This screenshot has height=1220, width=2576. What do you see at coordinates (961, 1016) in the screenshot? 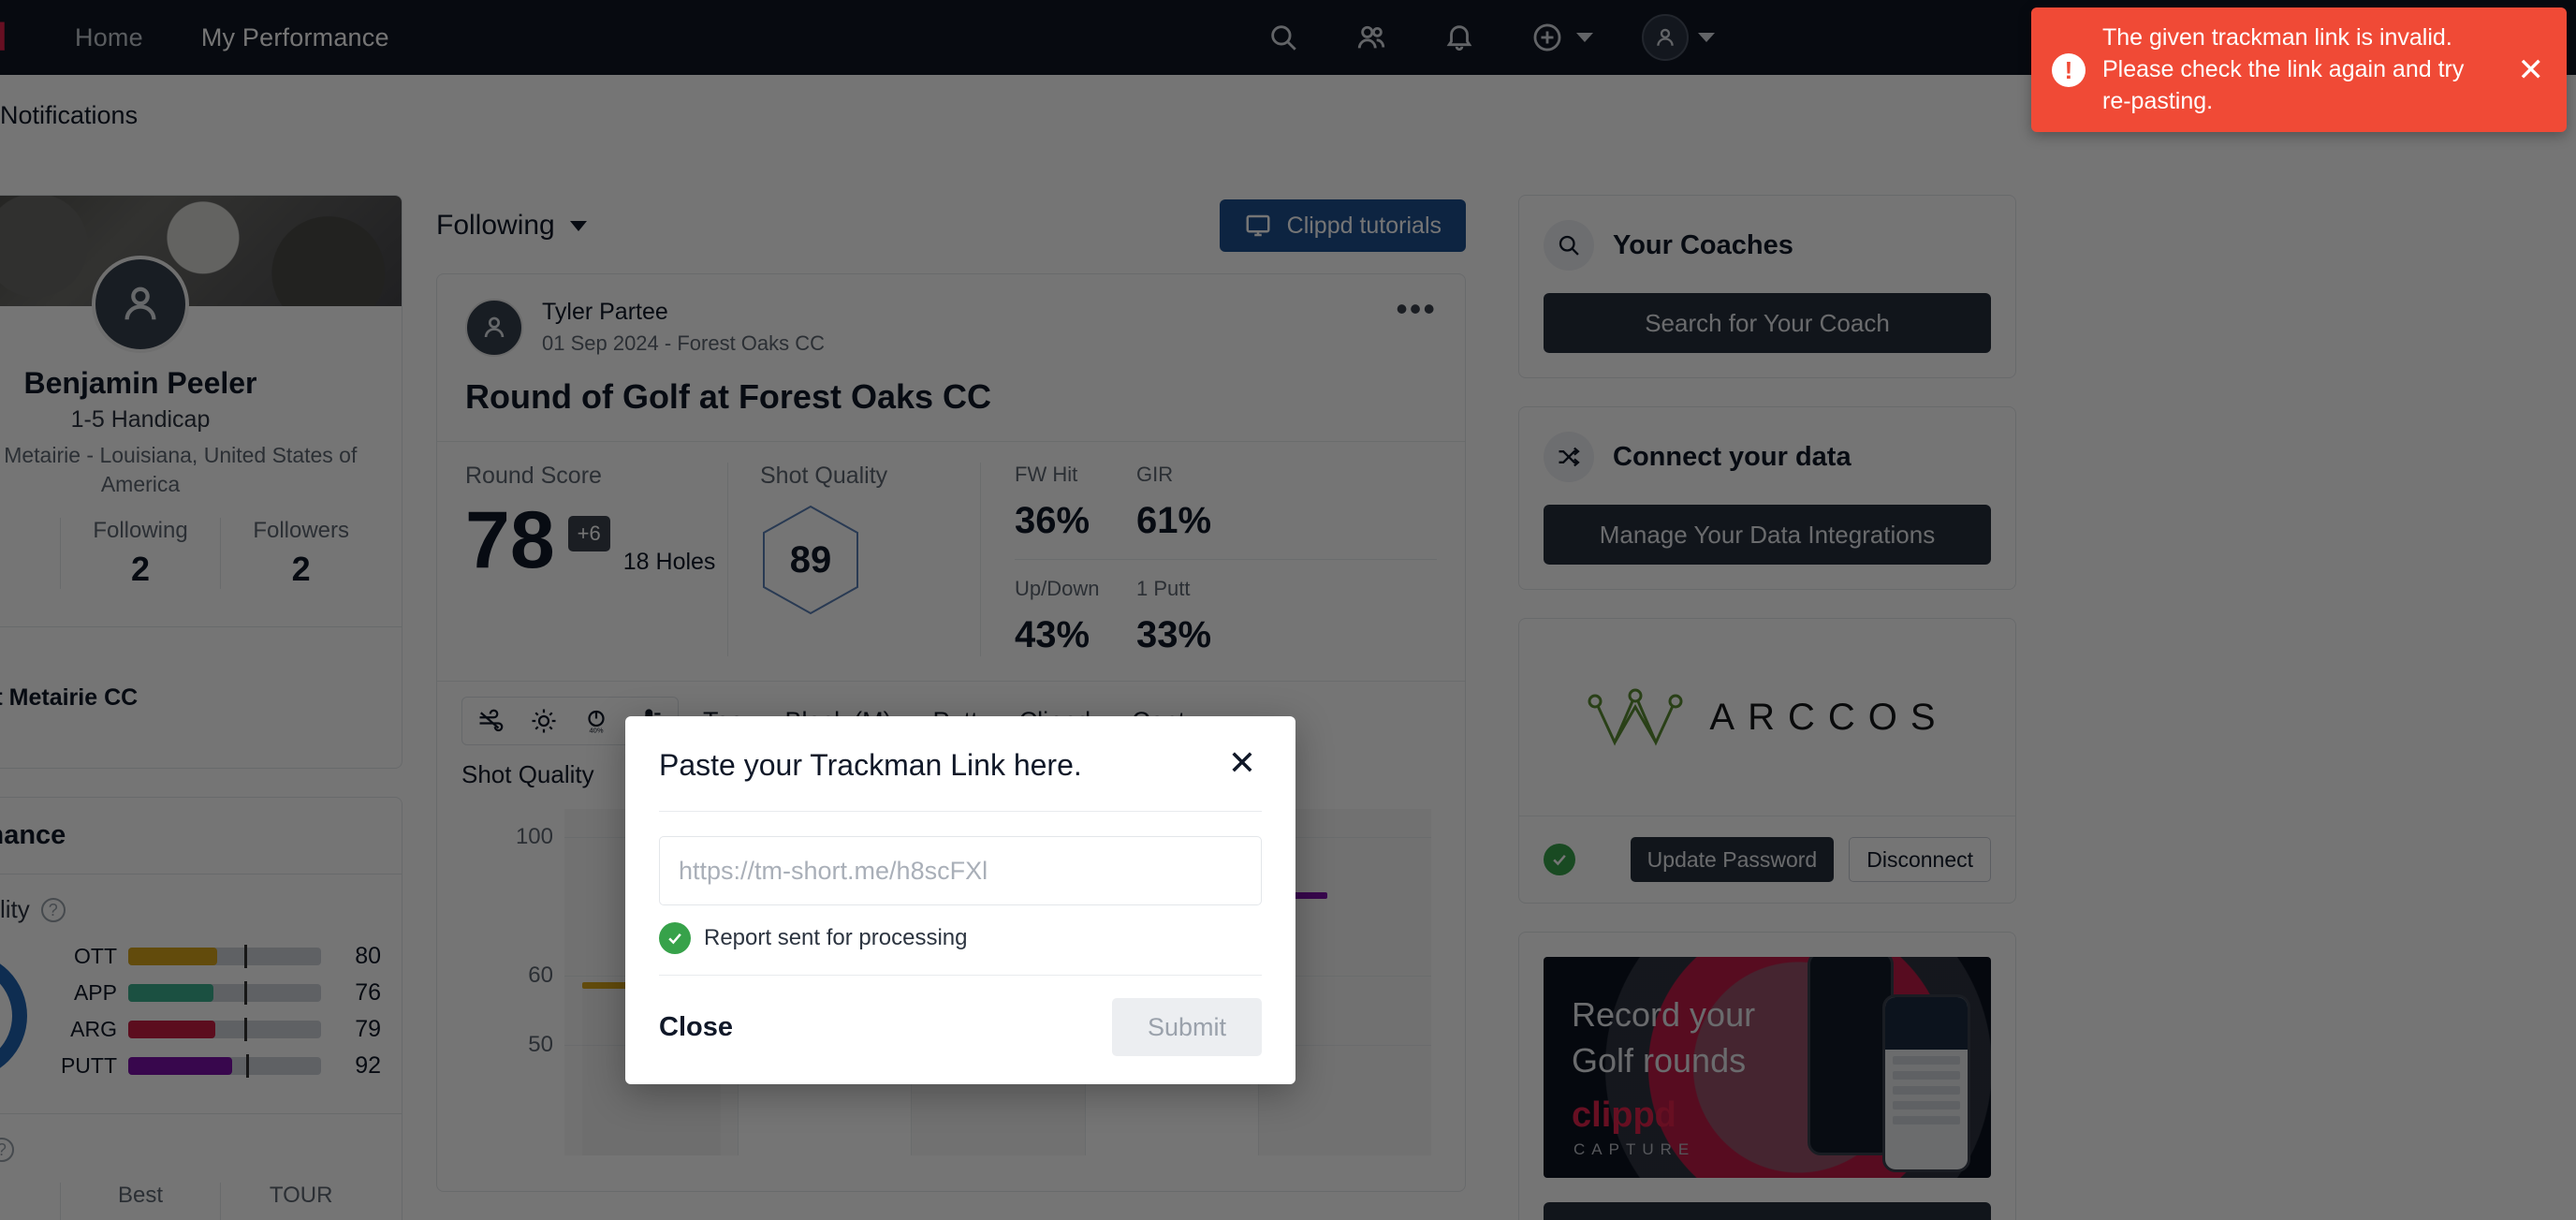
I see `modal-footer: Close Submit` at bounding box center [961, 1016].